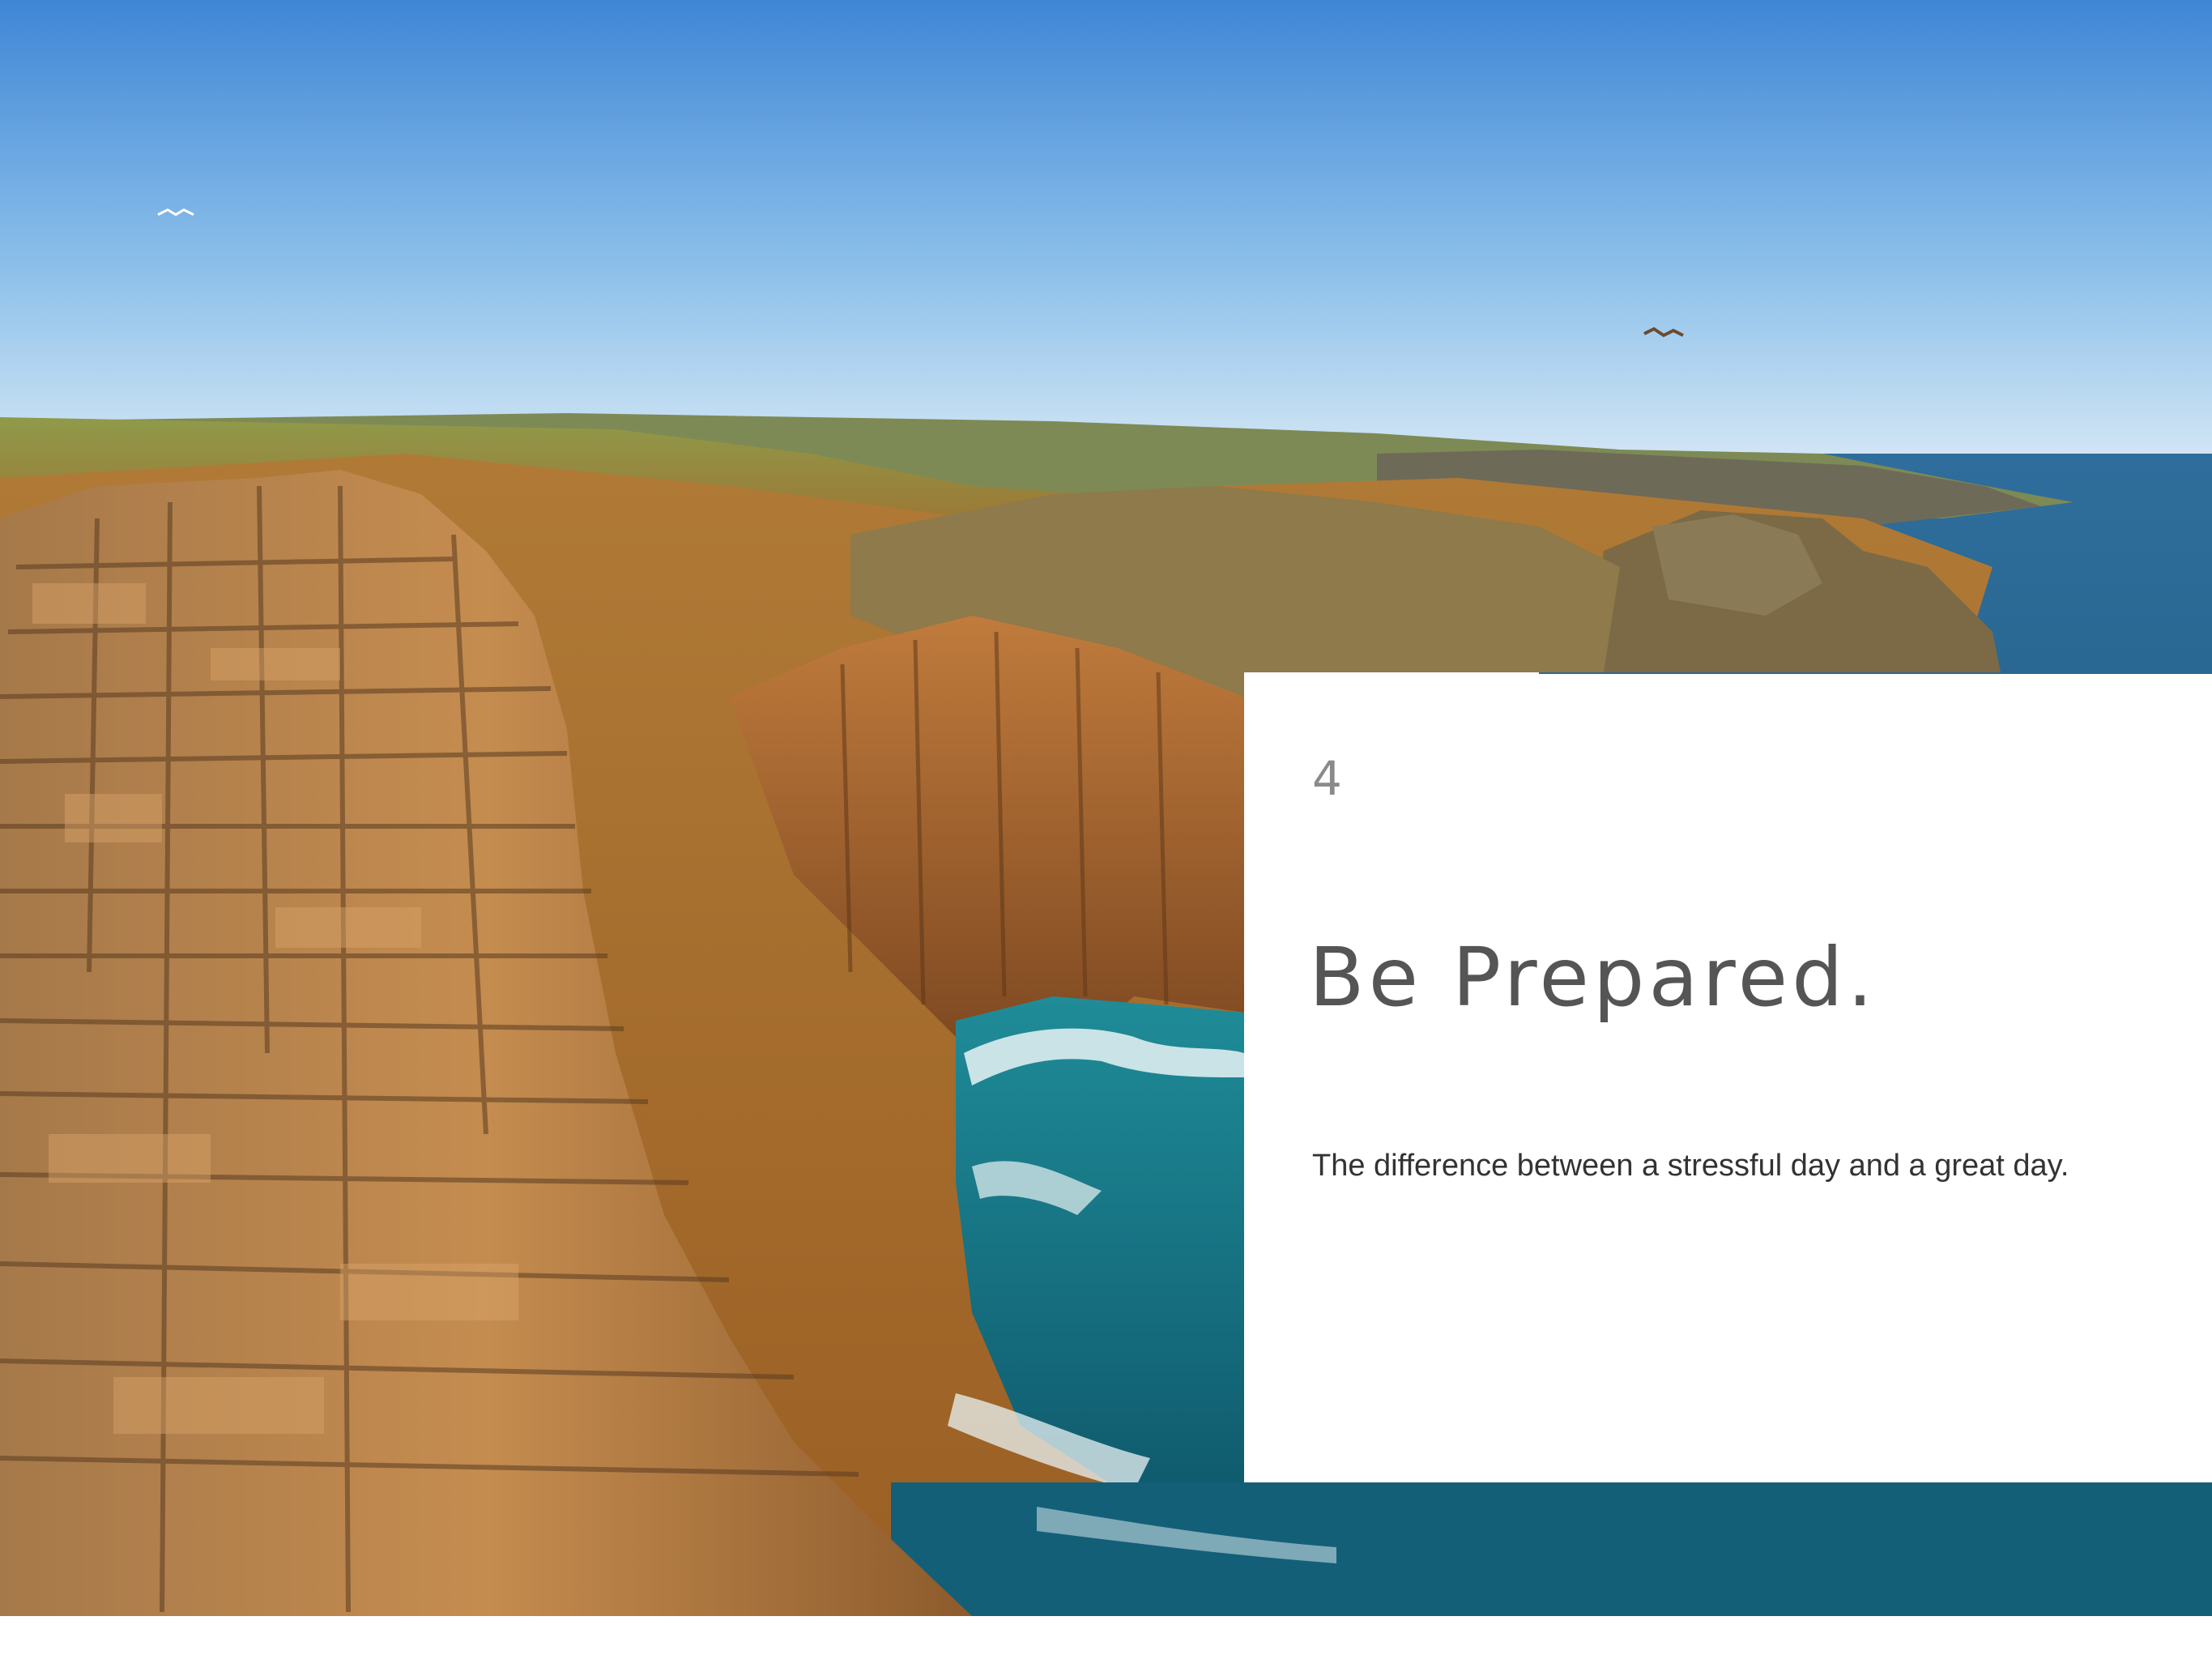 The width and height of the screenshot is (2212, 1659). I want to click on slide-number: 4, so click(1327, 778).